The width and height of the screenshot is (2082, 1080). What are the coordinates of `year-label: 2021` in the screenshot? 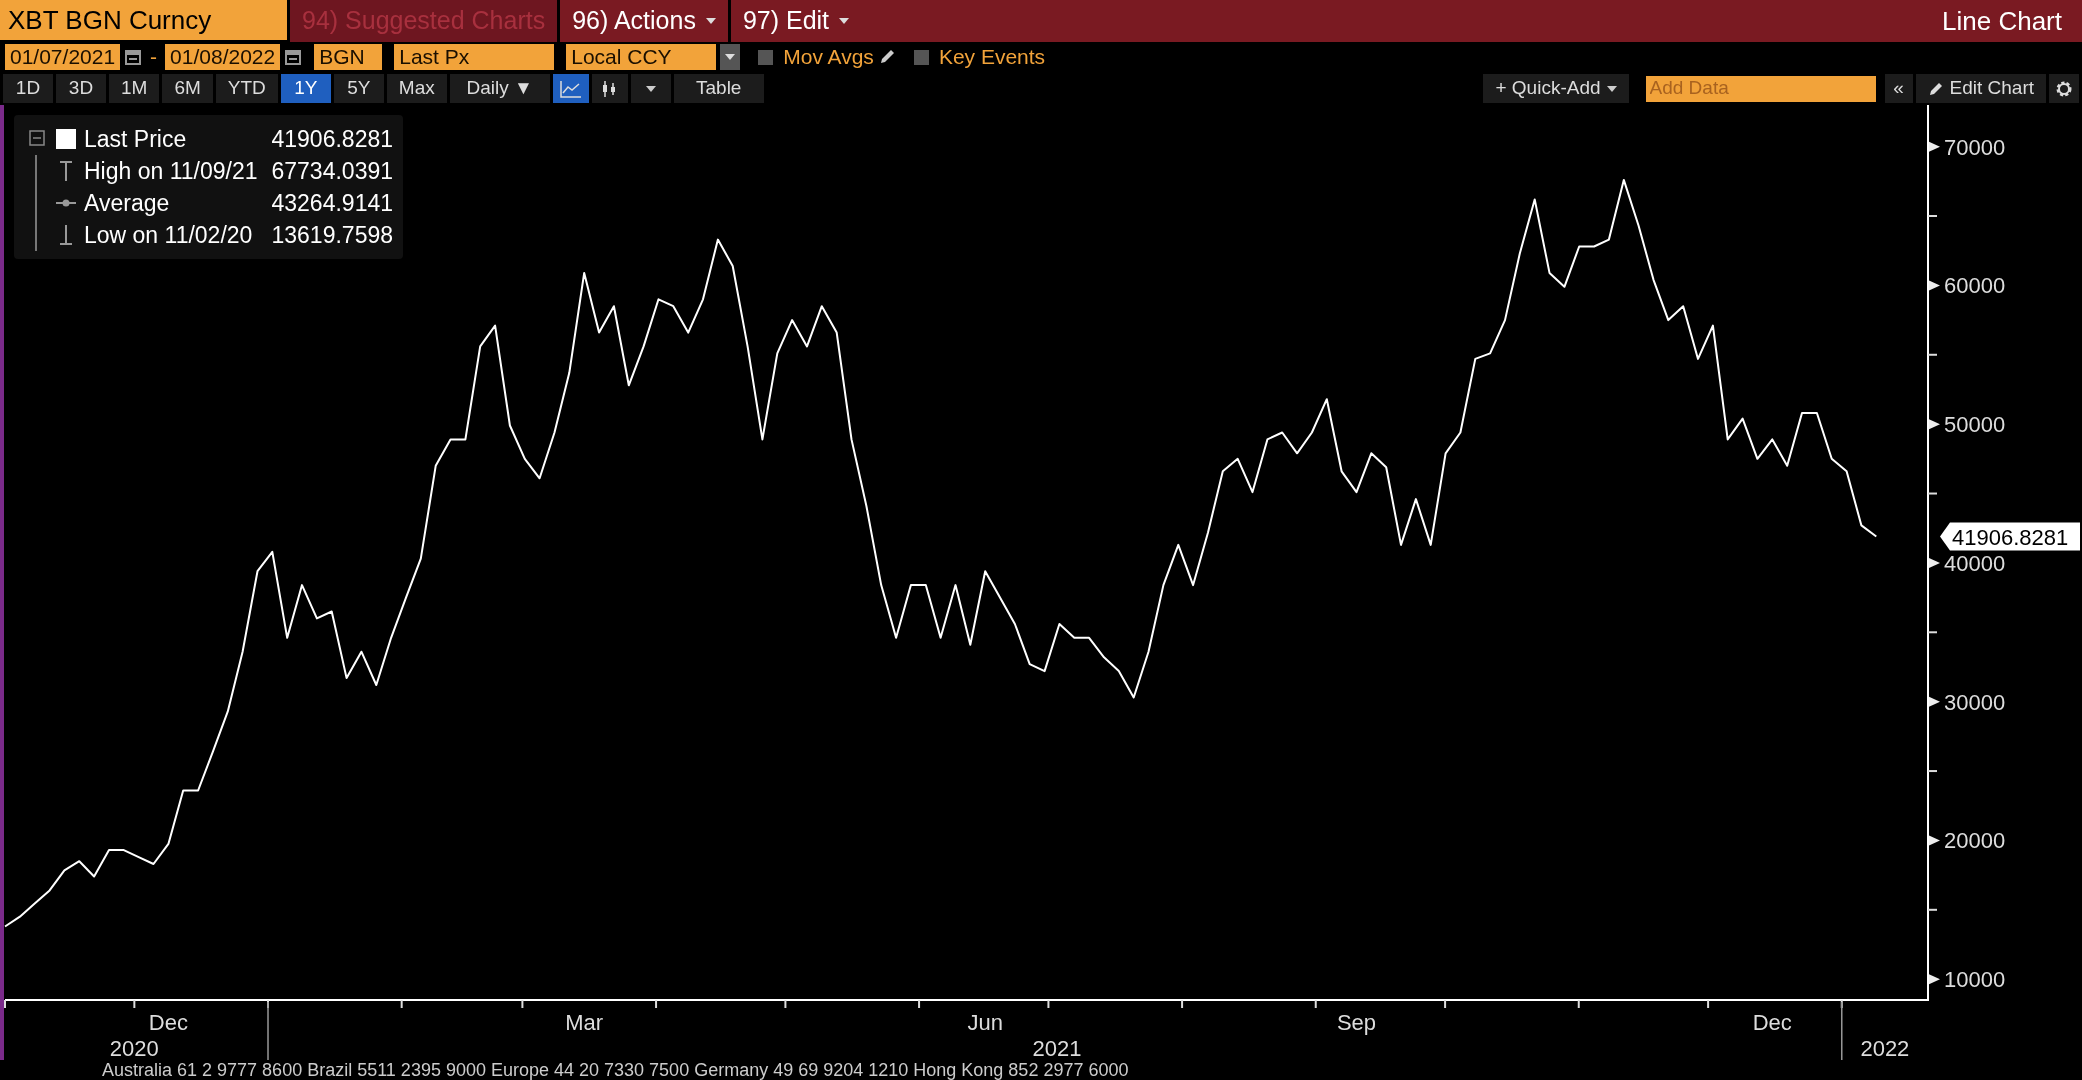 It's located at (1057, 1048).